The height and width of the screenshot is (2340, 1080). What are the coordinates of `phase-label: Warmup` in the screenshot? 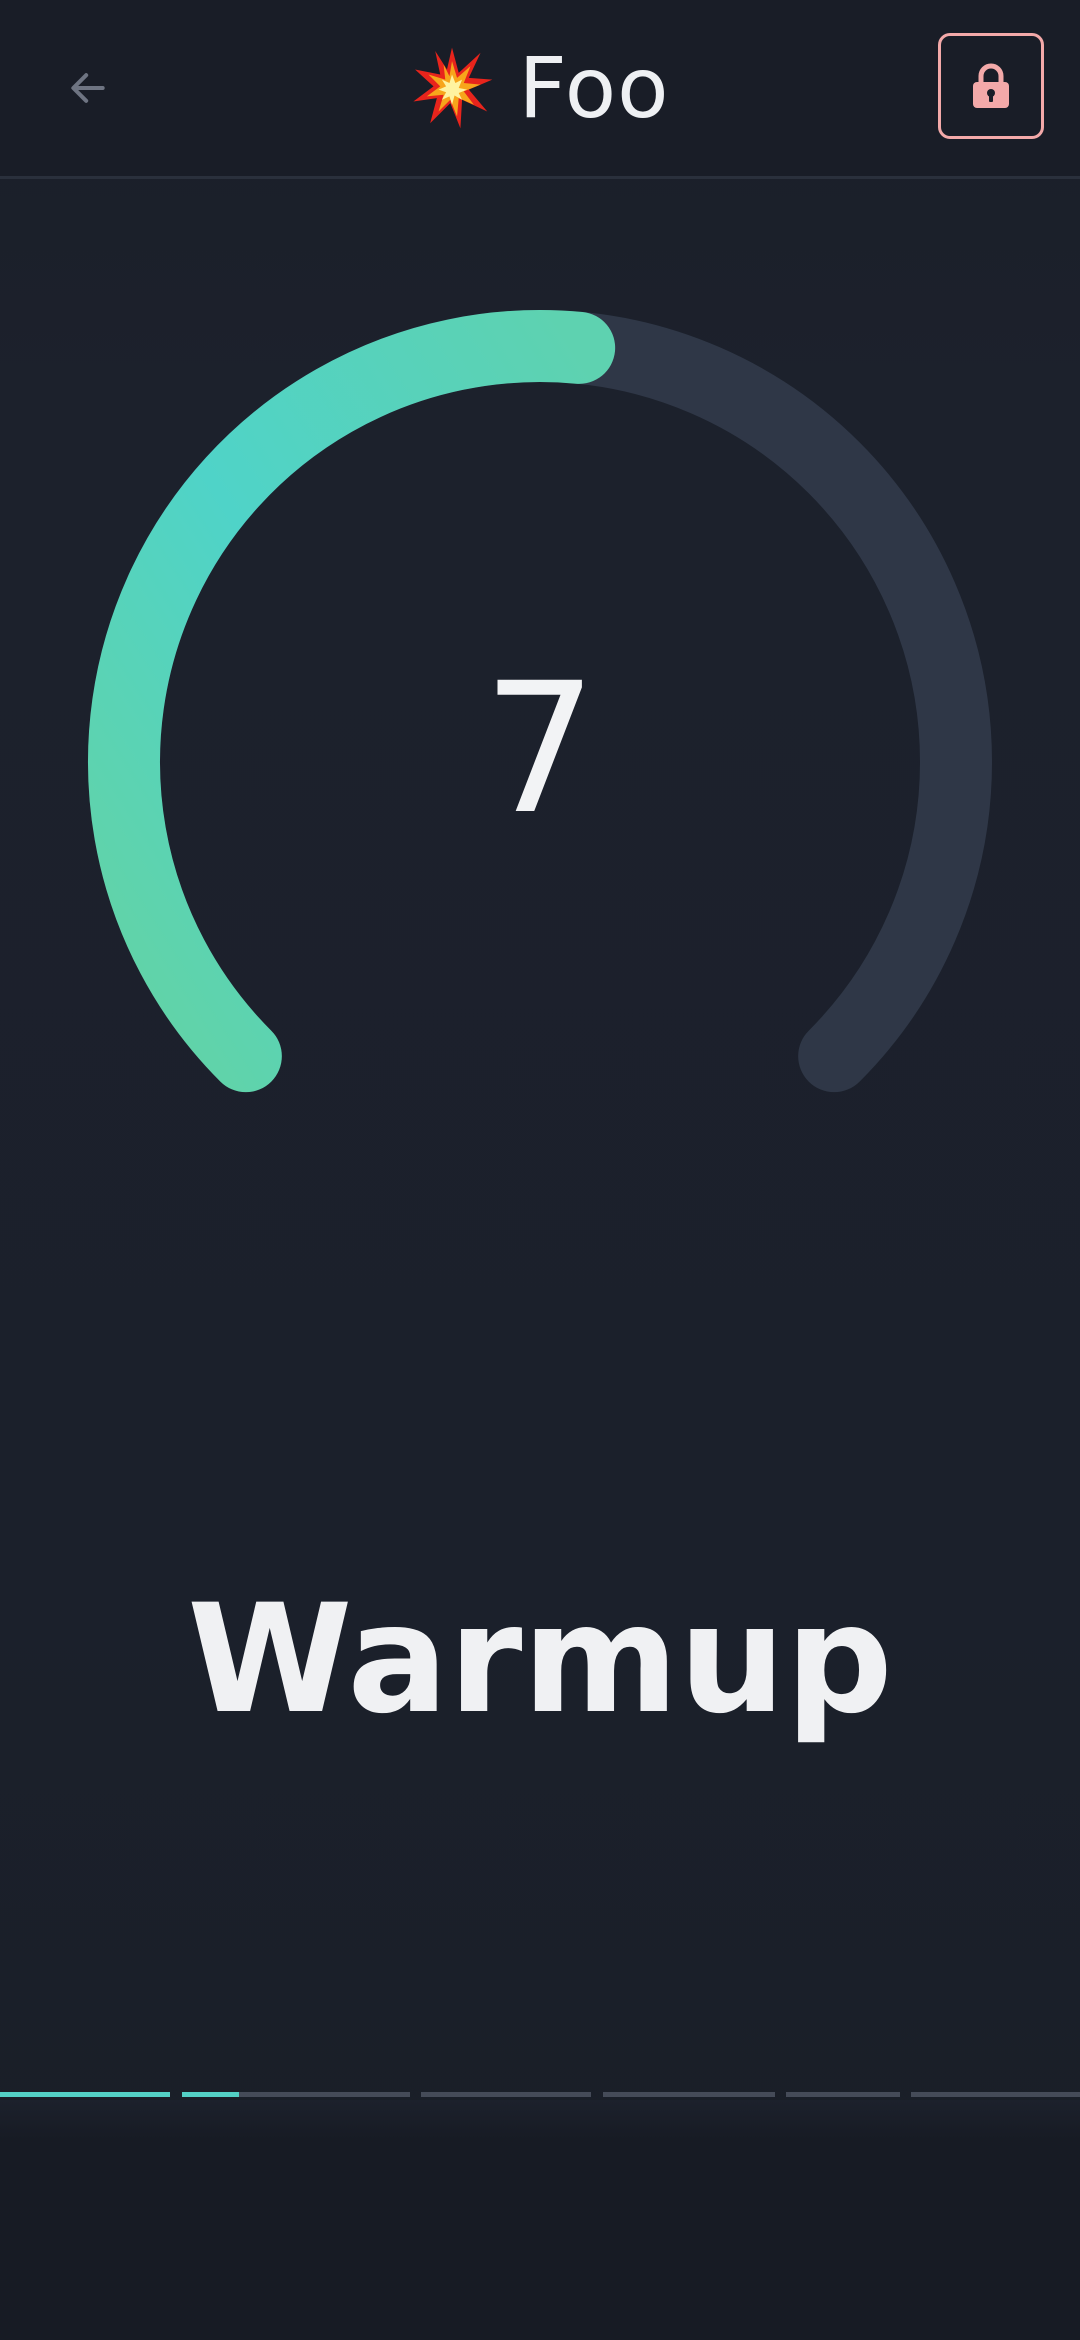 It's located at (540, 1660).